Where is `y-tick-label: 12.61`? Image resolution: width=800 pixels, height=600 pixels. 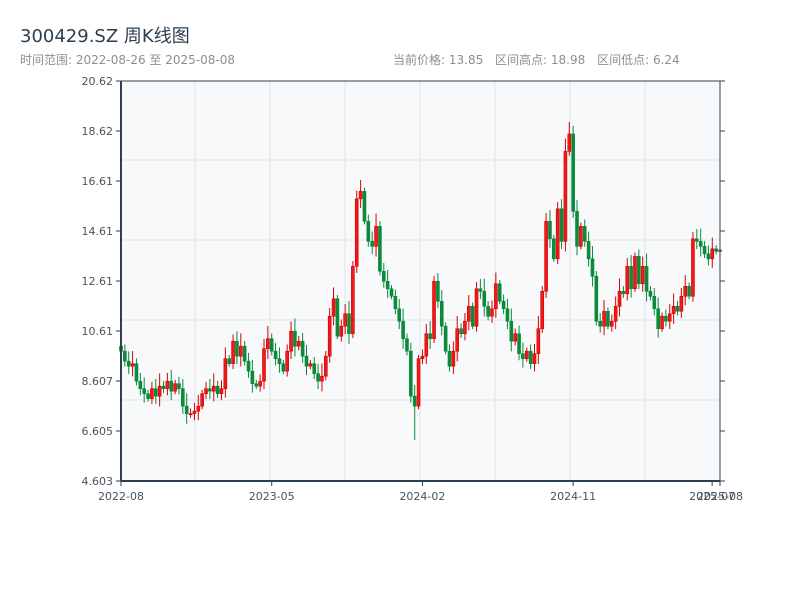
y-tick-label: 12.61 is located at coordinates (98, 281).